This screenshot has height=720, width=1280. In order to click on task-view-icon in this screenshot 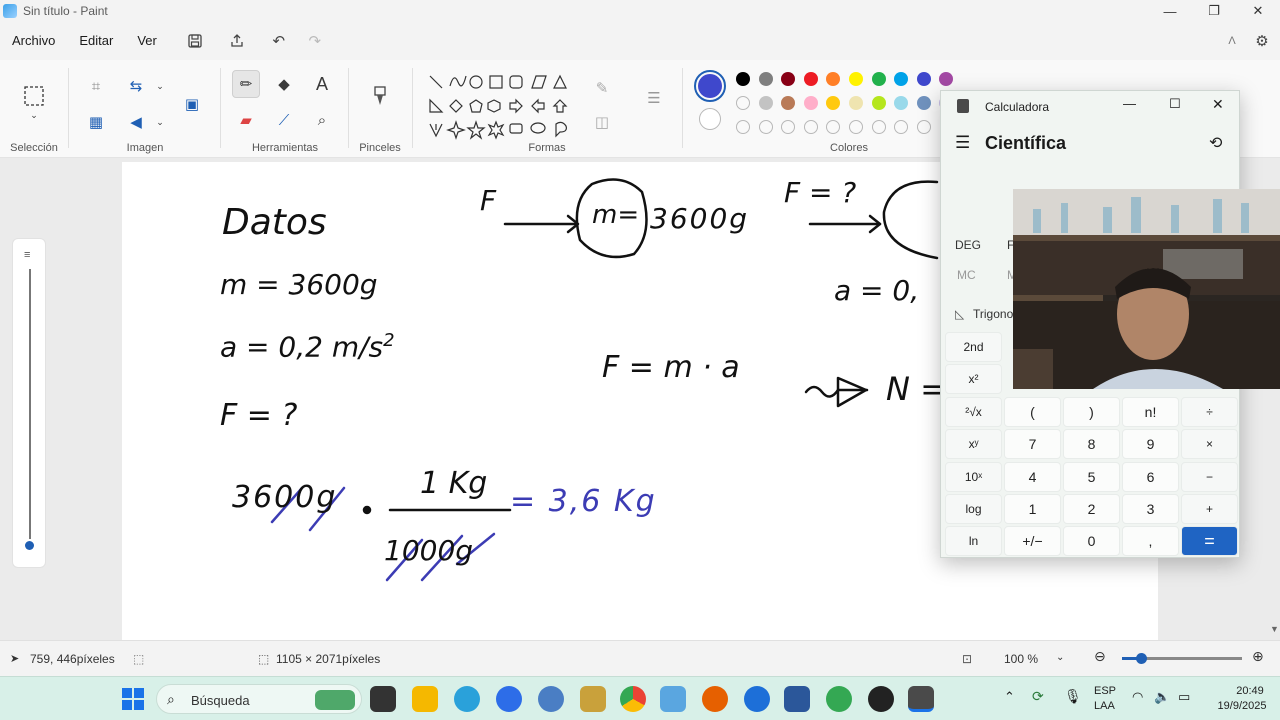, I will do `click(383, 699)`.